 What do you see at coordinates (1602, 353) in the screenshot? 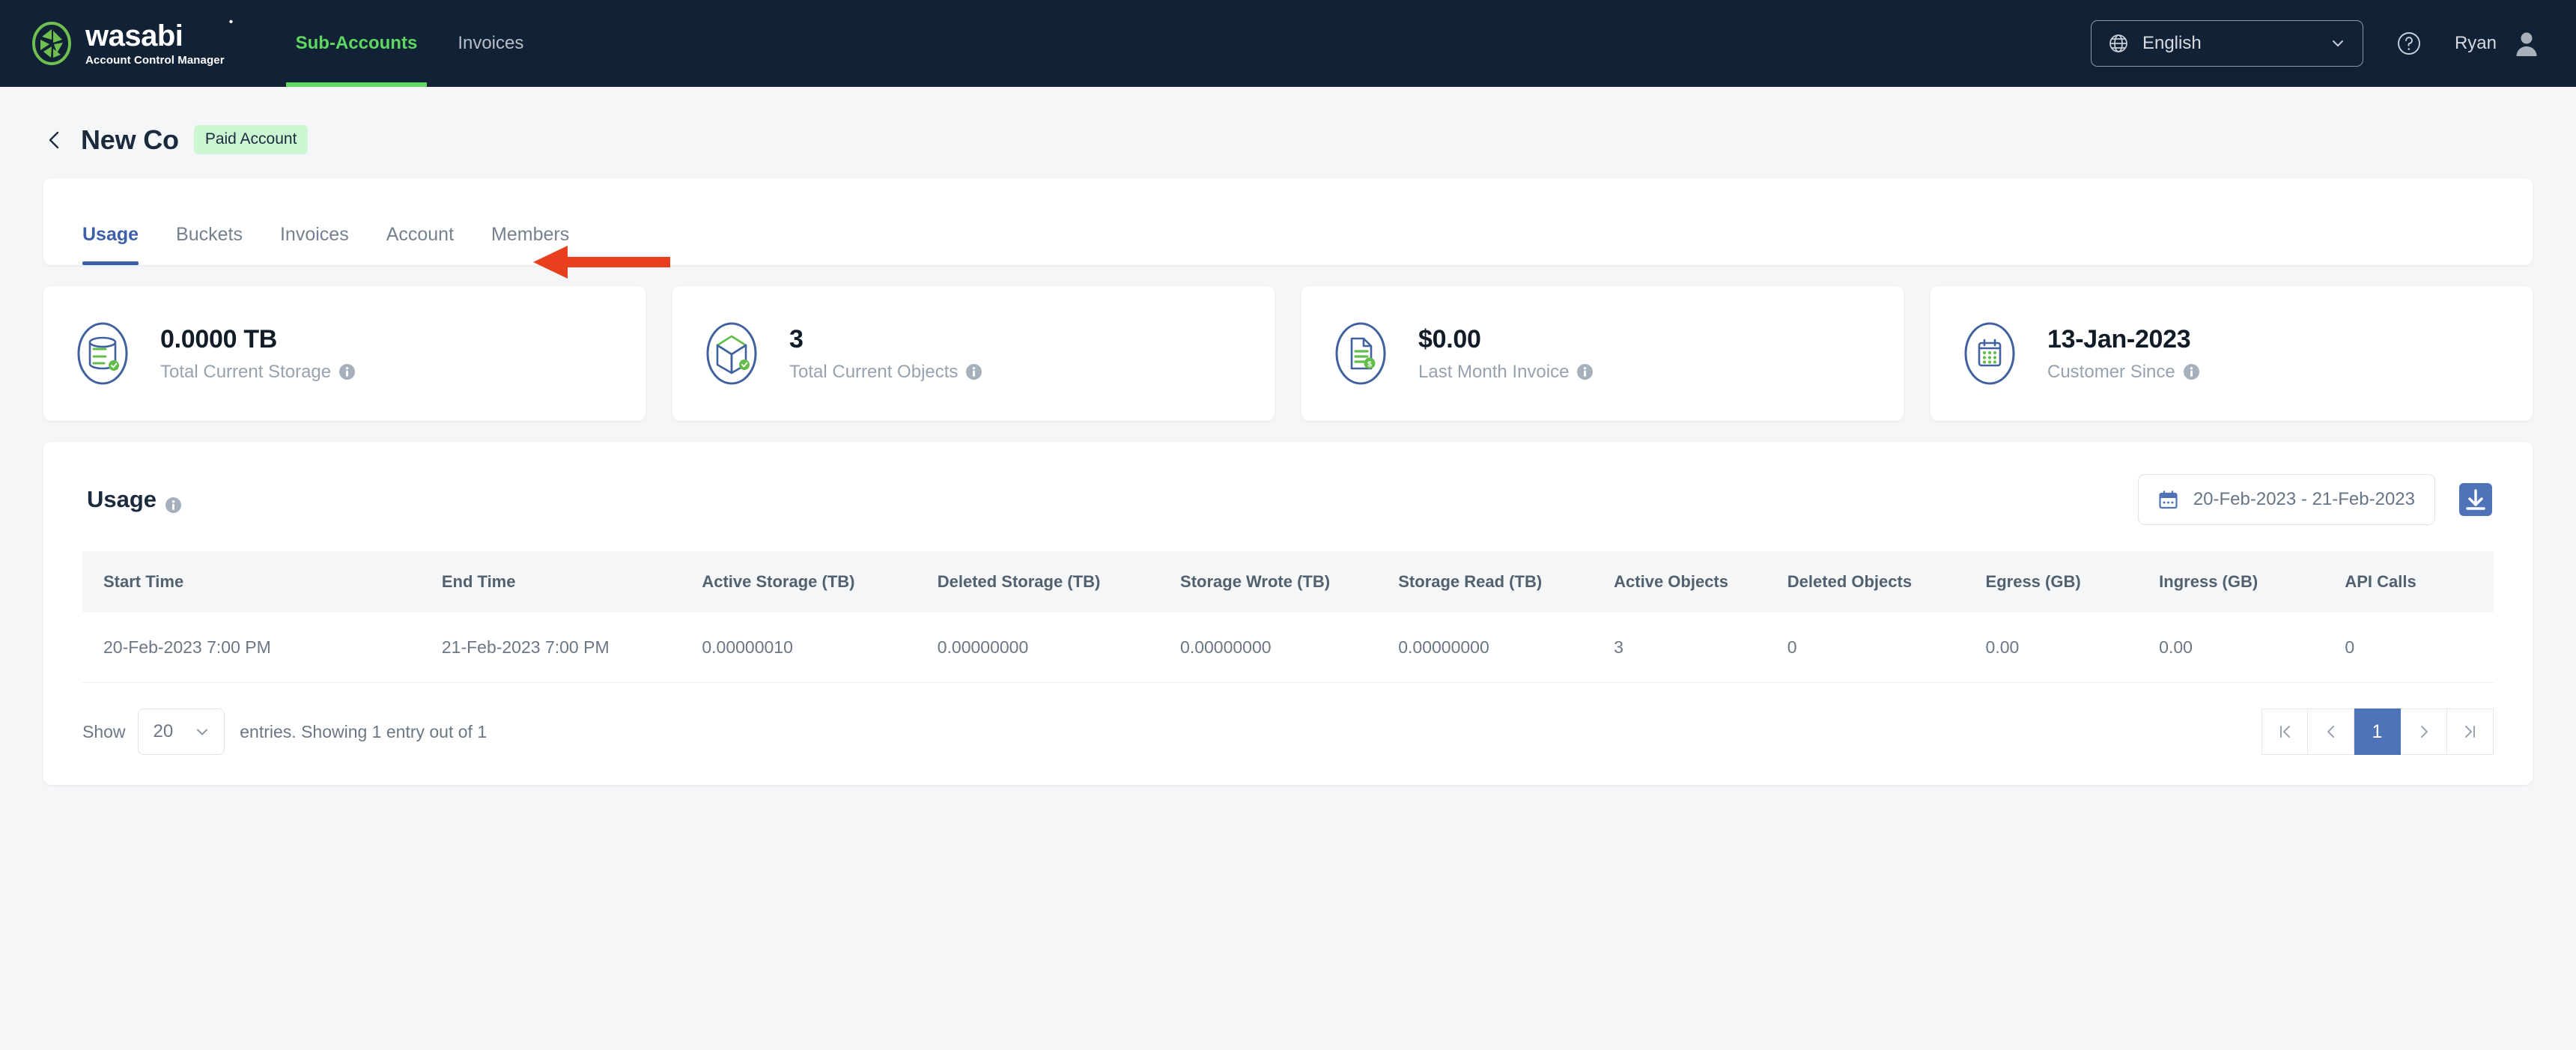
I see `stat-card-last-month-invoice: $ $0.00 Last Month Invoice` at bounding box center [1602, 353].